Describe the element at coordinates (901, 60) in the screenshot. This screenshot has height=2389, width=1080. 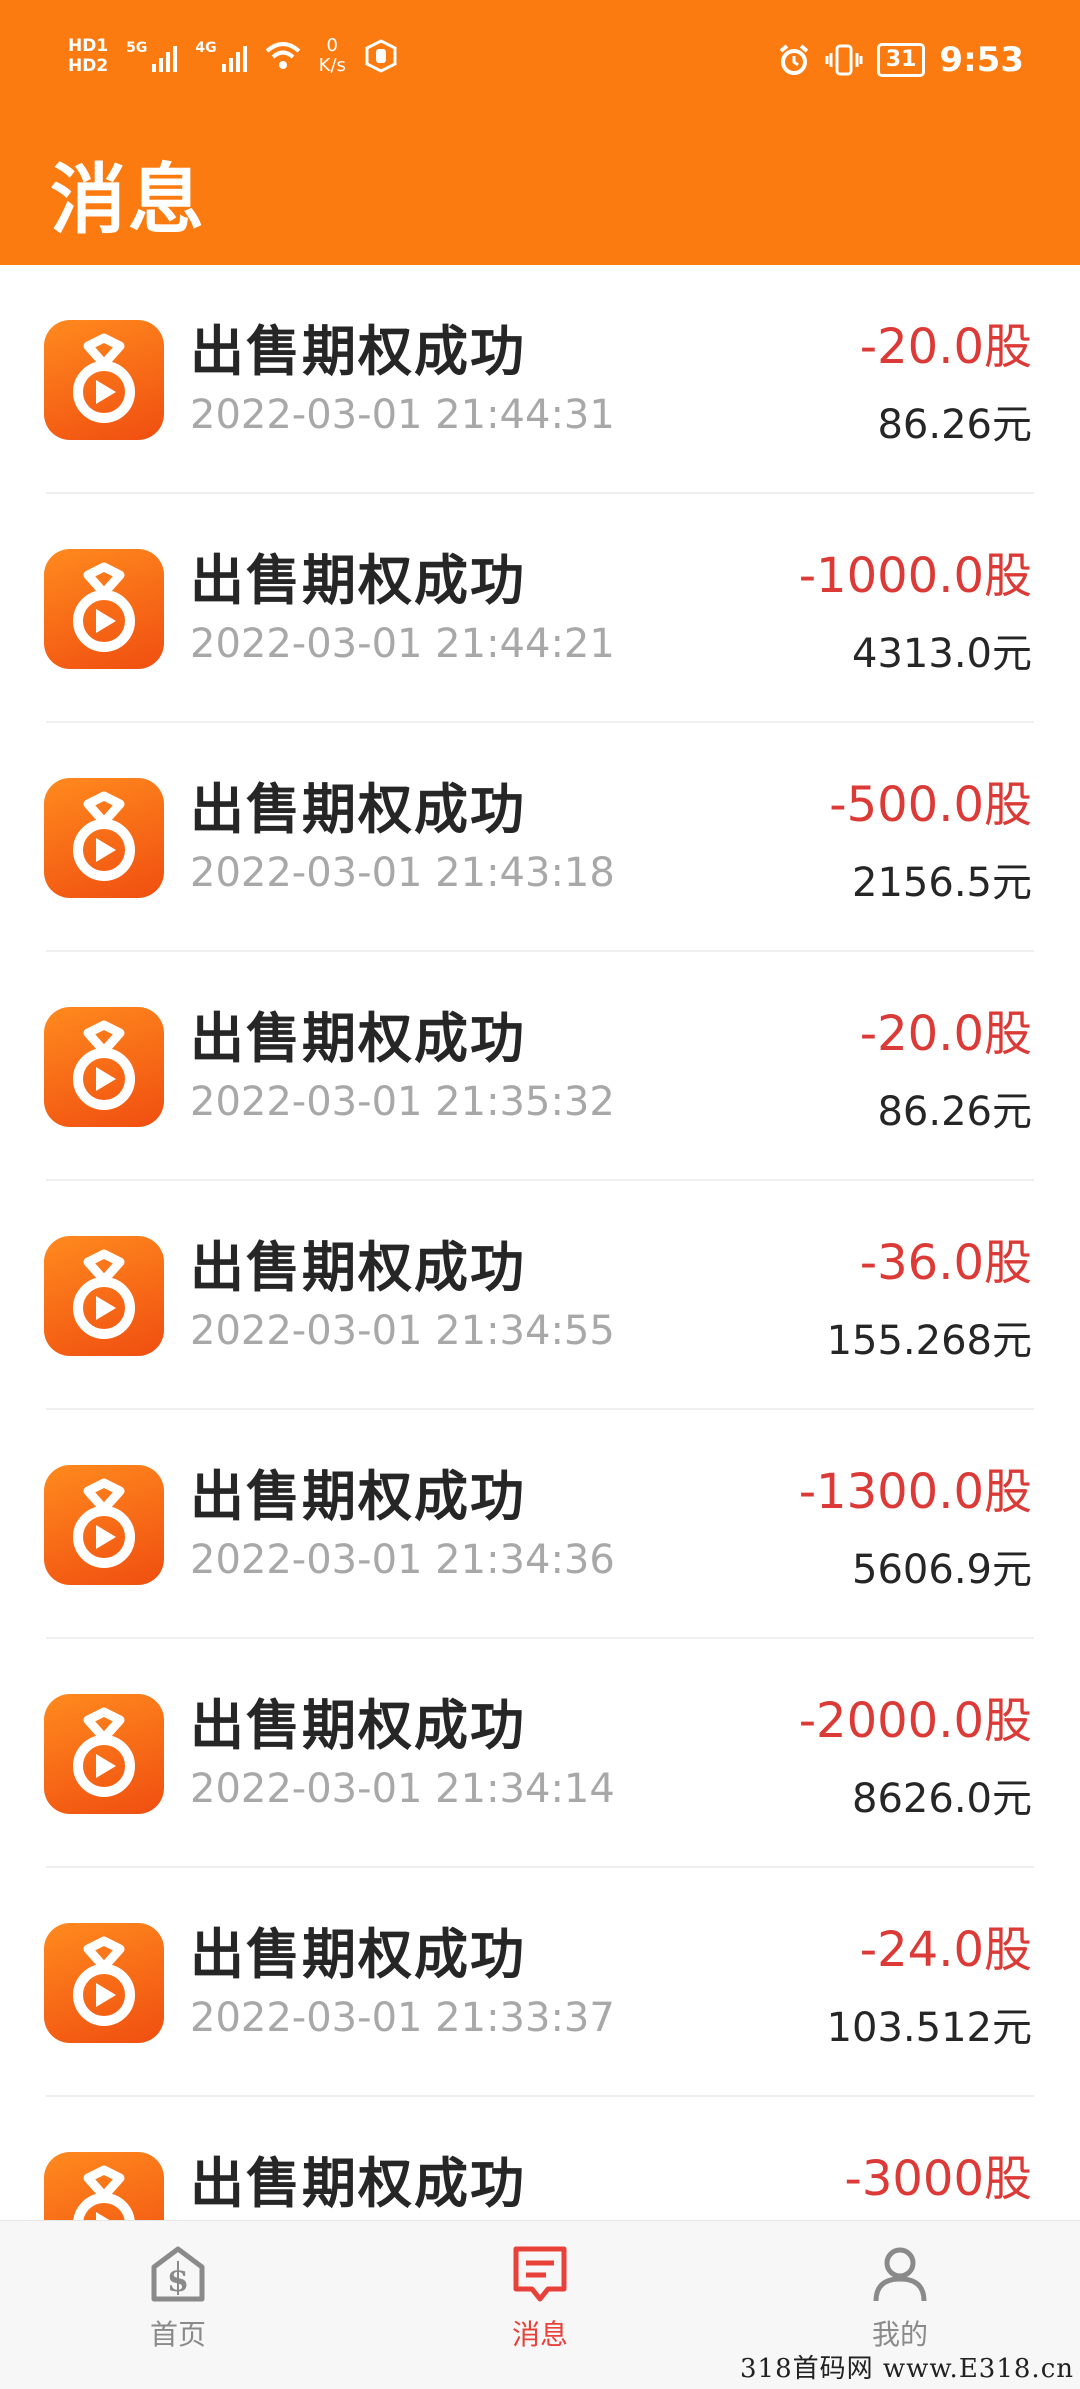
I see `battery-icon: 31` at that location.